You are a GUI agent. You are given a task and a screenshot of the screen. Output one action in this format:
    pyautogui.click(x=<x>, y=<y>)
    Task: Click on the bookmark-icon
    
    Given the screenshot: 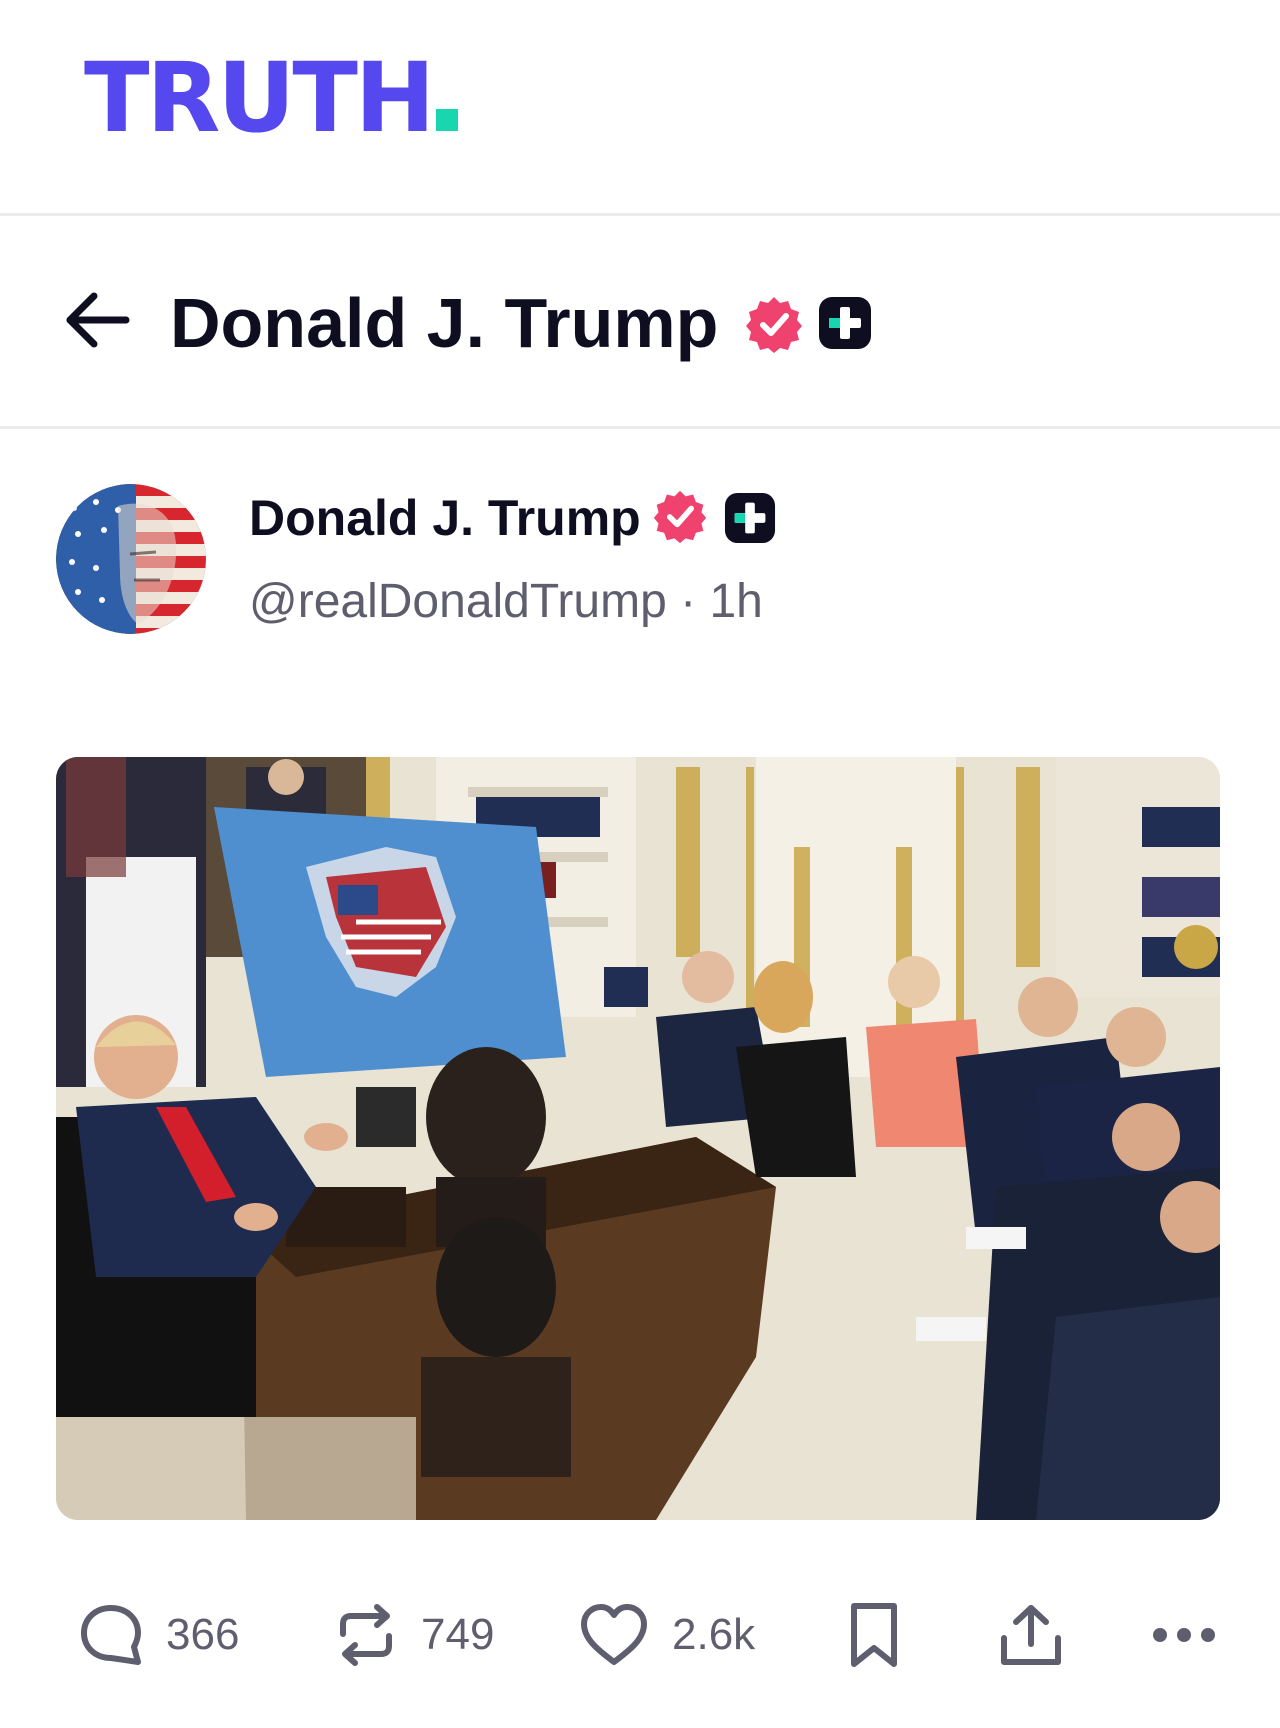 What is the action you would take?
    pyautogui.click(x=874, y=1635)
    